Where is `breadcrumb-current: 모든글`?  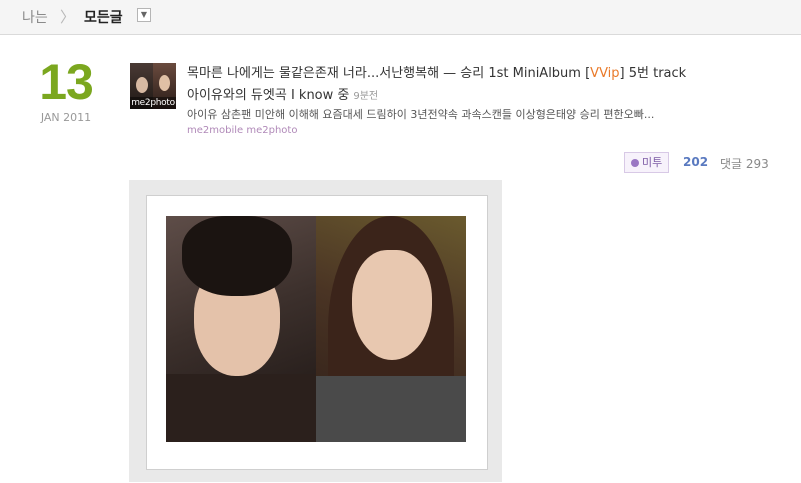 breadcrumb-current: 모든글 is located at coordinates (103, 18).